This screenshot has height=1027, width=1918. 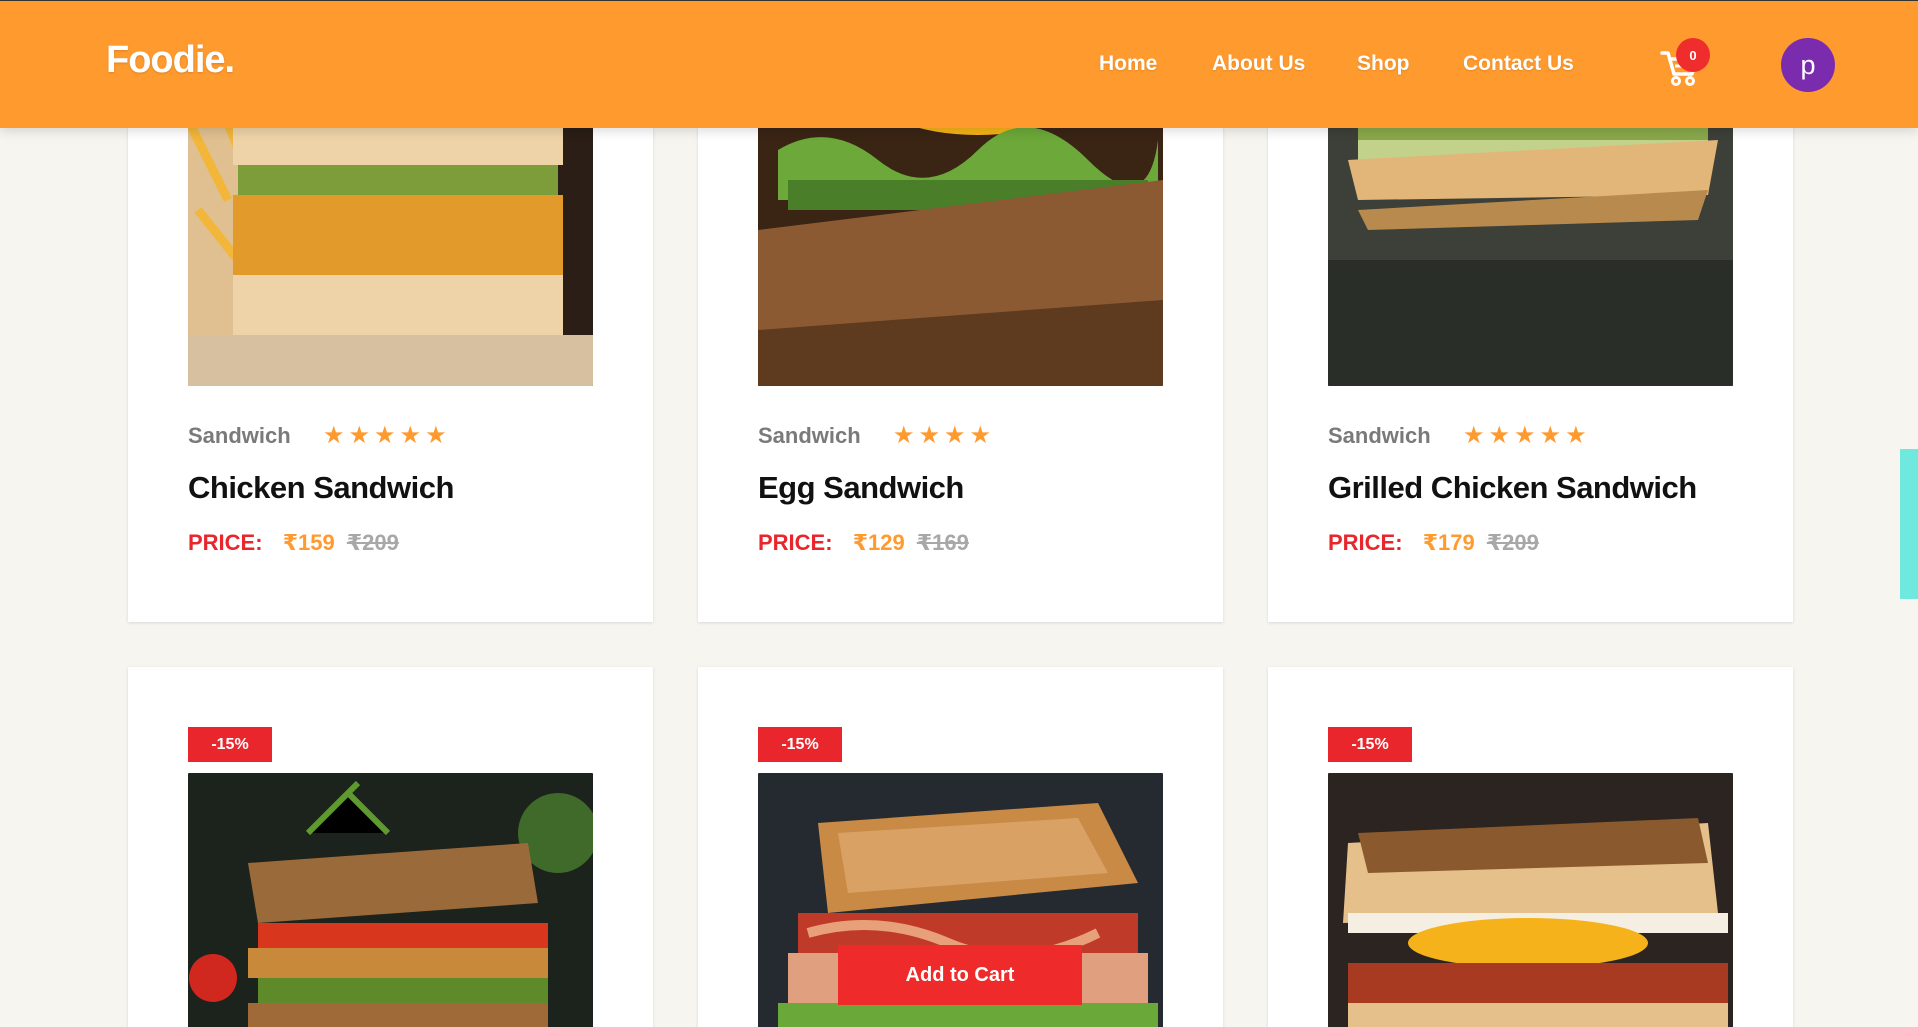 I want to click on price-current: ₹179, so click(x=1448, y=542).